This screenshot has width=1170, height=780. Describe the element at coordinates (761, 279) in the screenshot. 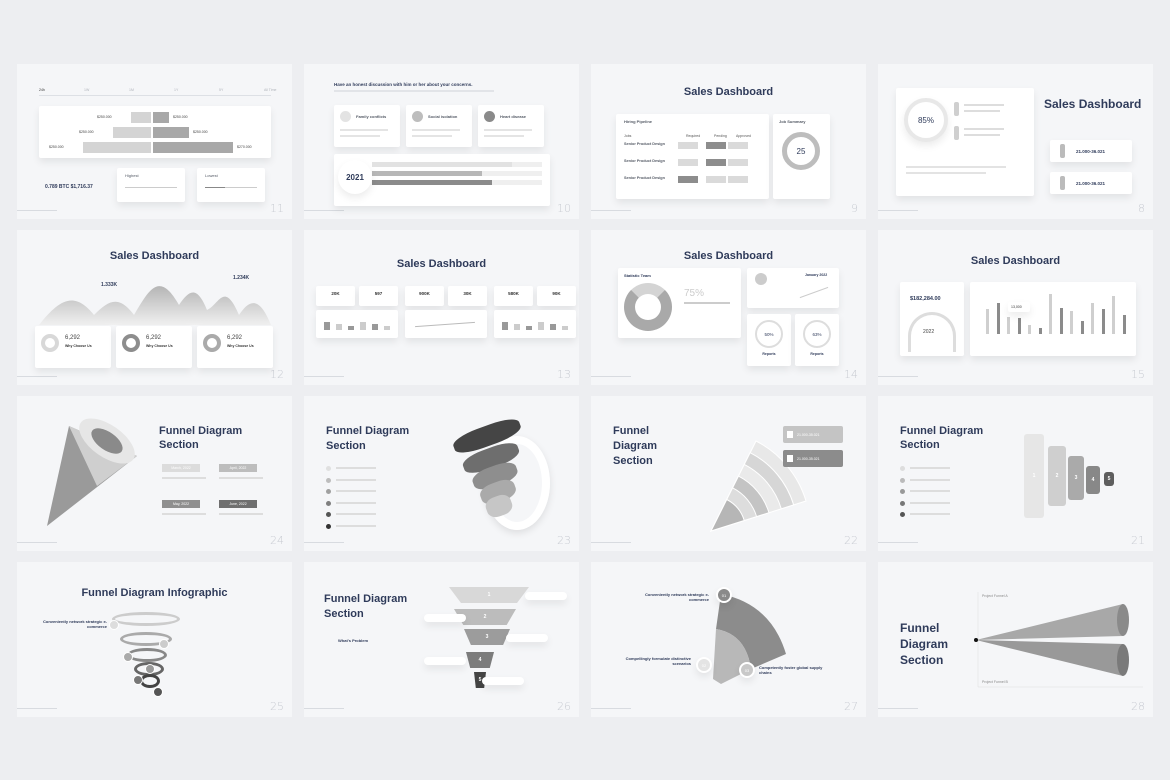

I see `avatar` at that location.